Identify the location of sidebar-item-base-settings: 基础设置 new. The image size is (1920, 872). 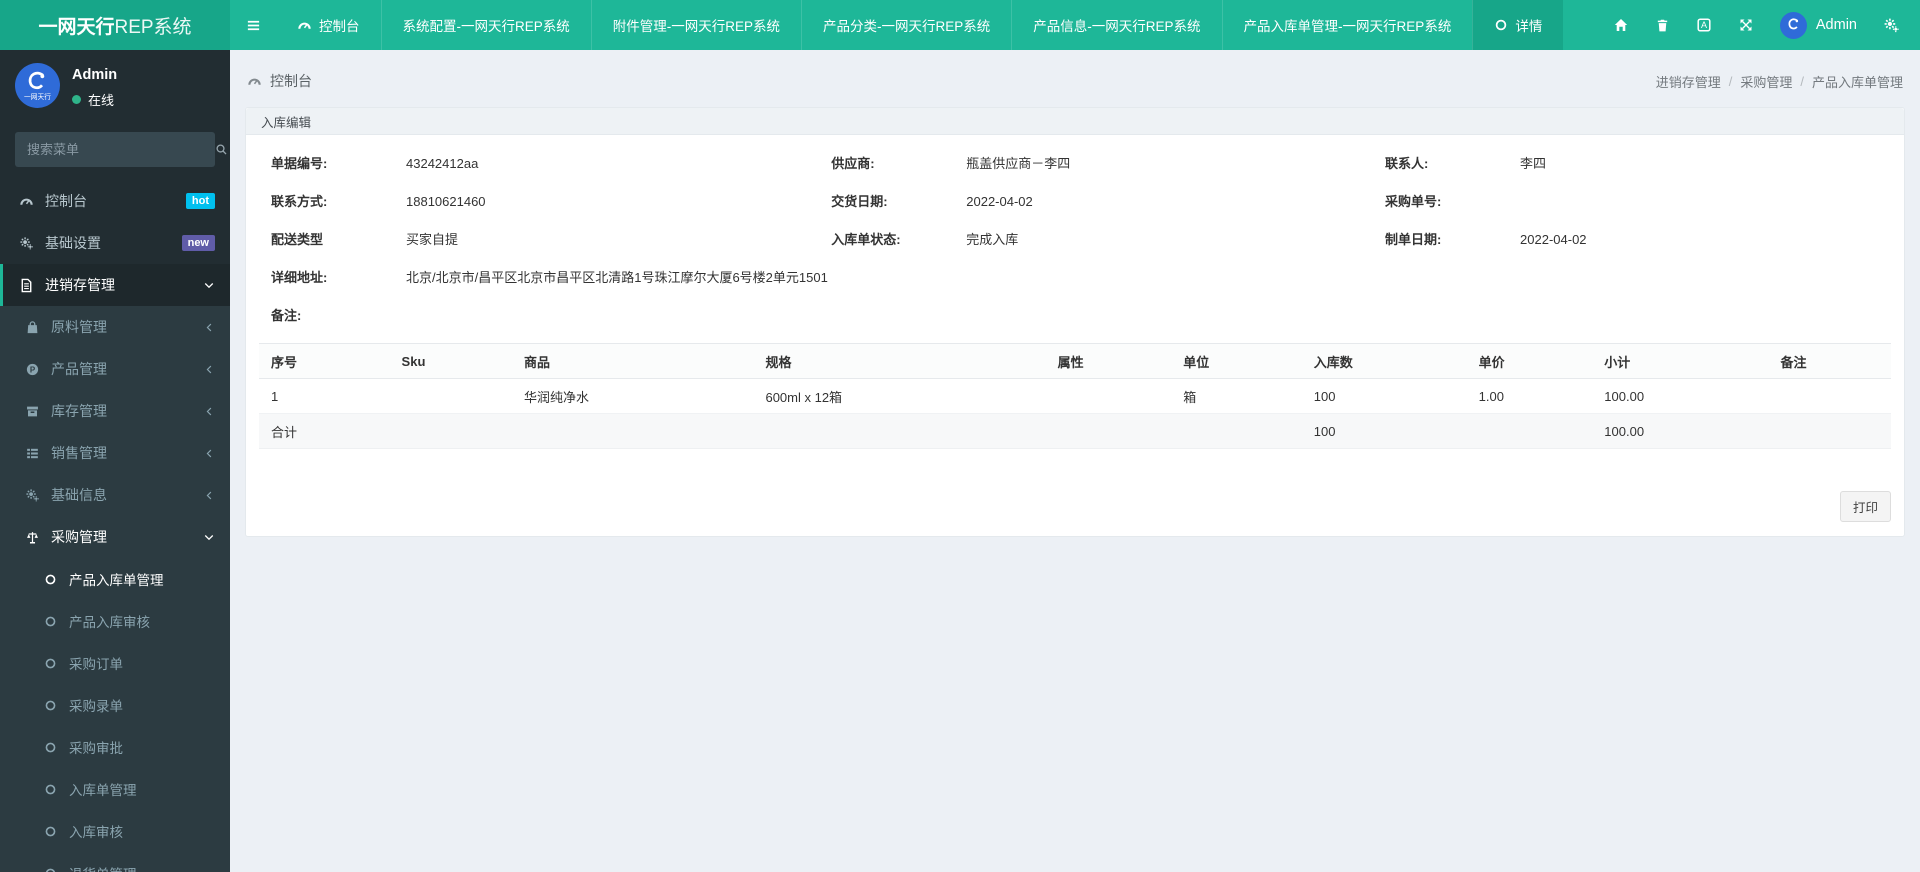
(115, 243).